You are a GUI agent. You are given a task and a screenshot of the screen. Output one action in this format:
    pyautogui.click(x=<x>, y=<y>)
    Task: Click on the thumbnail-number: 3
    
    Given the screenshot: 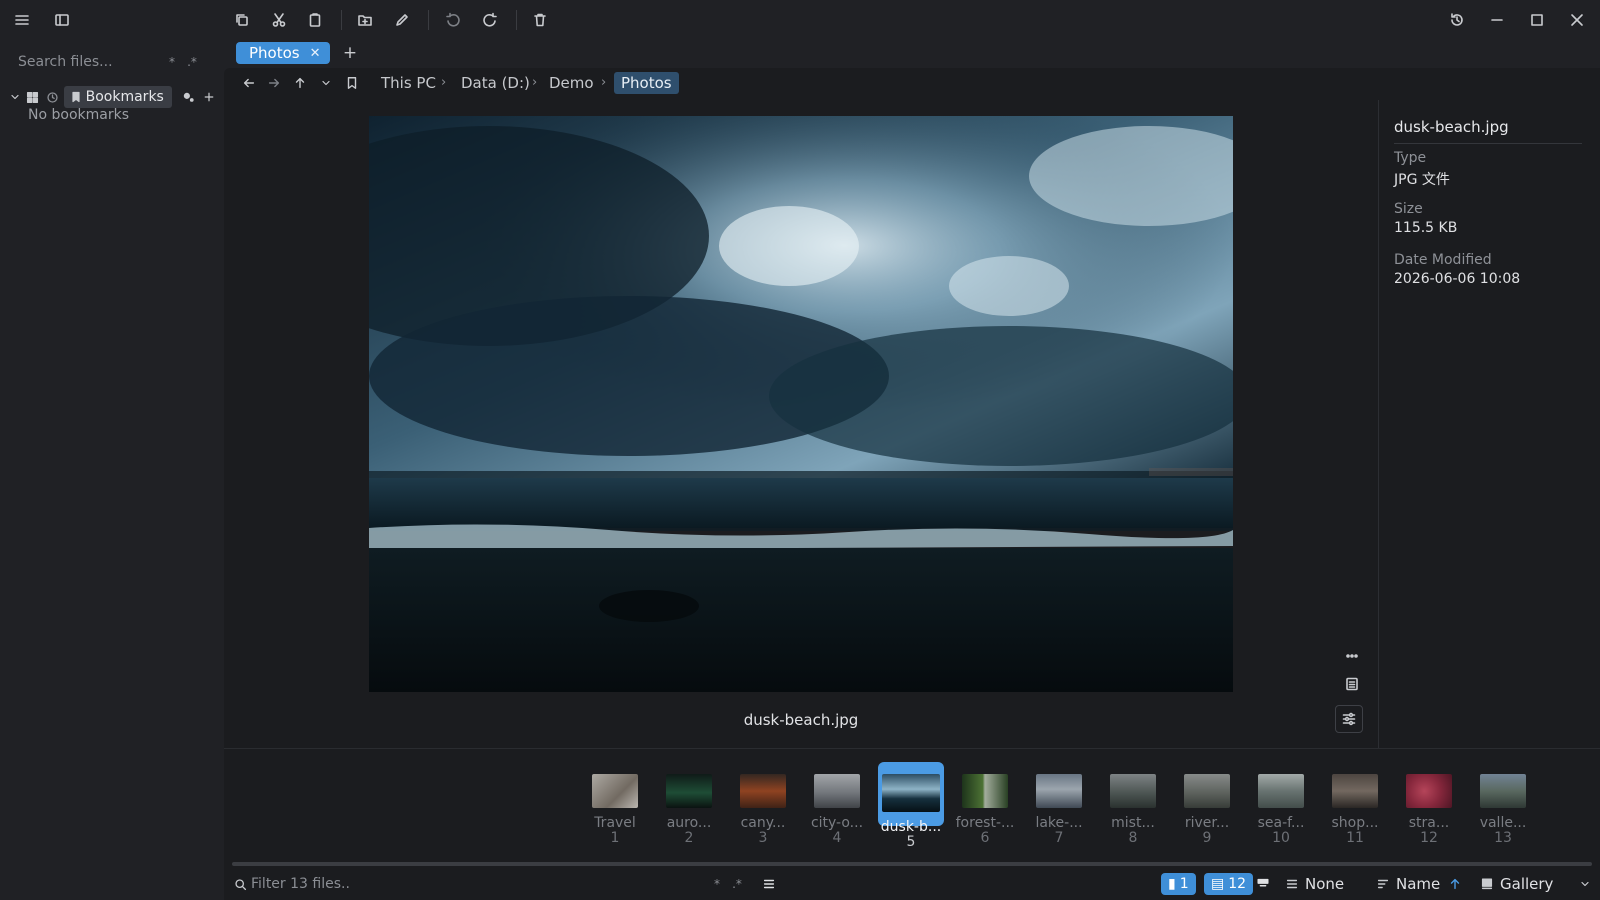 What is the action you would take?
    pyautogui.click(x=763, y=838)
    